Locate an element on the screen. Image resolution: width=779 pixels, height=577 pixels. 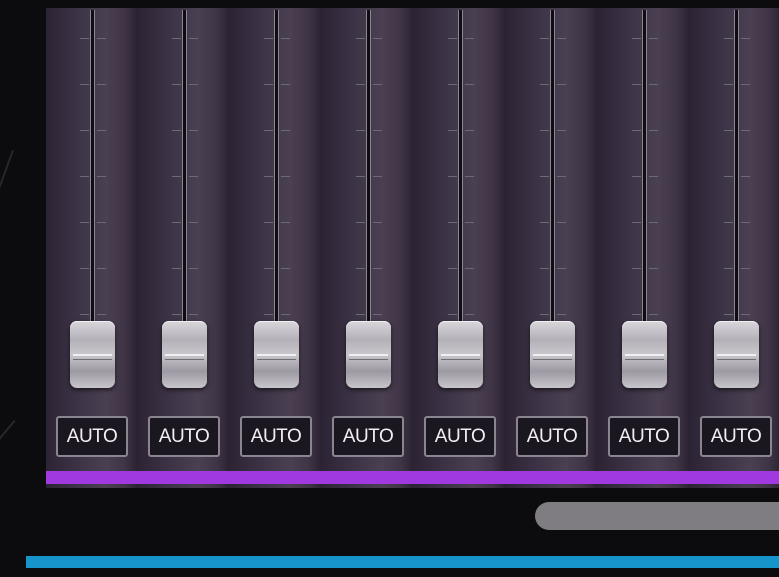
channel-strip-1: AUTO is located at coordinates (92, 248).